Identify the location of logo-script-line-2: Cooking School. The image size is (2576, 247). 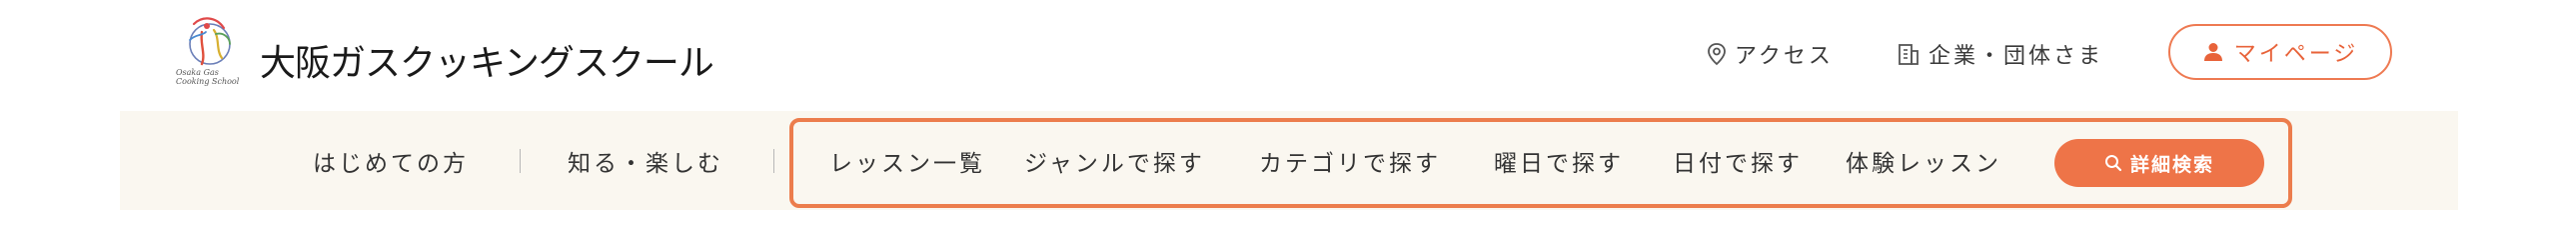
(208, 81).